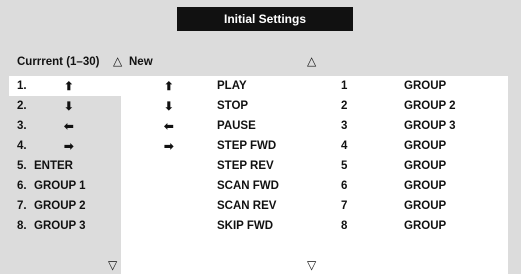 This screenshot has height=274, width=521. Describe the element at coordinates (344, 86) in the screenshot. I see `new-row-number: 1` at that location.